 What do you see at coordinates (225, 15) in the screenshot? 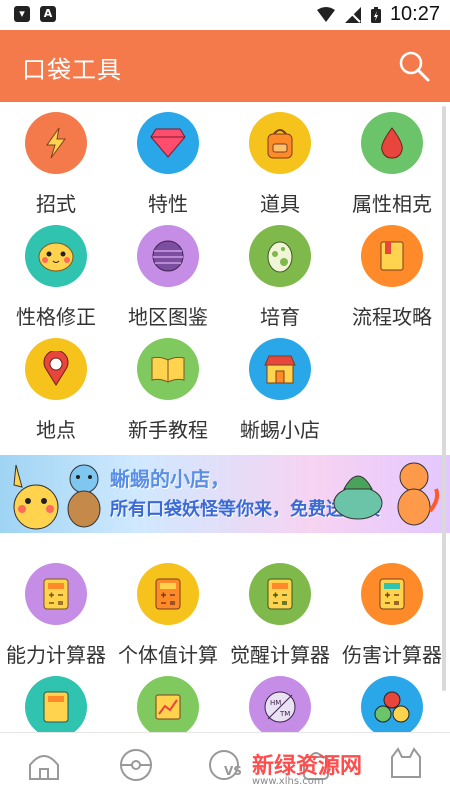
I see `status-bar: ▾ A 10:27` at bounding box center [225, 15].